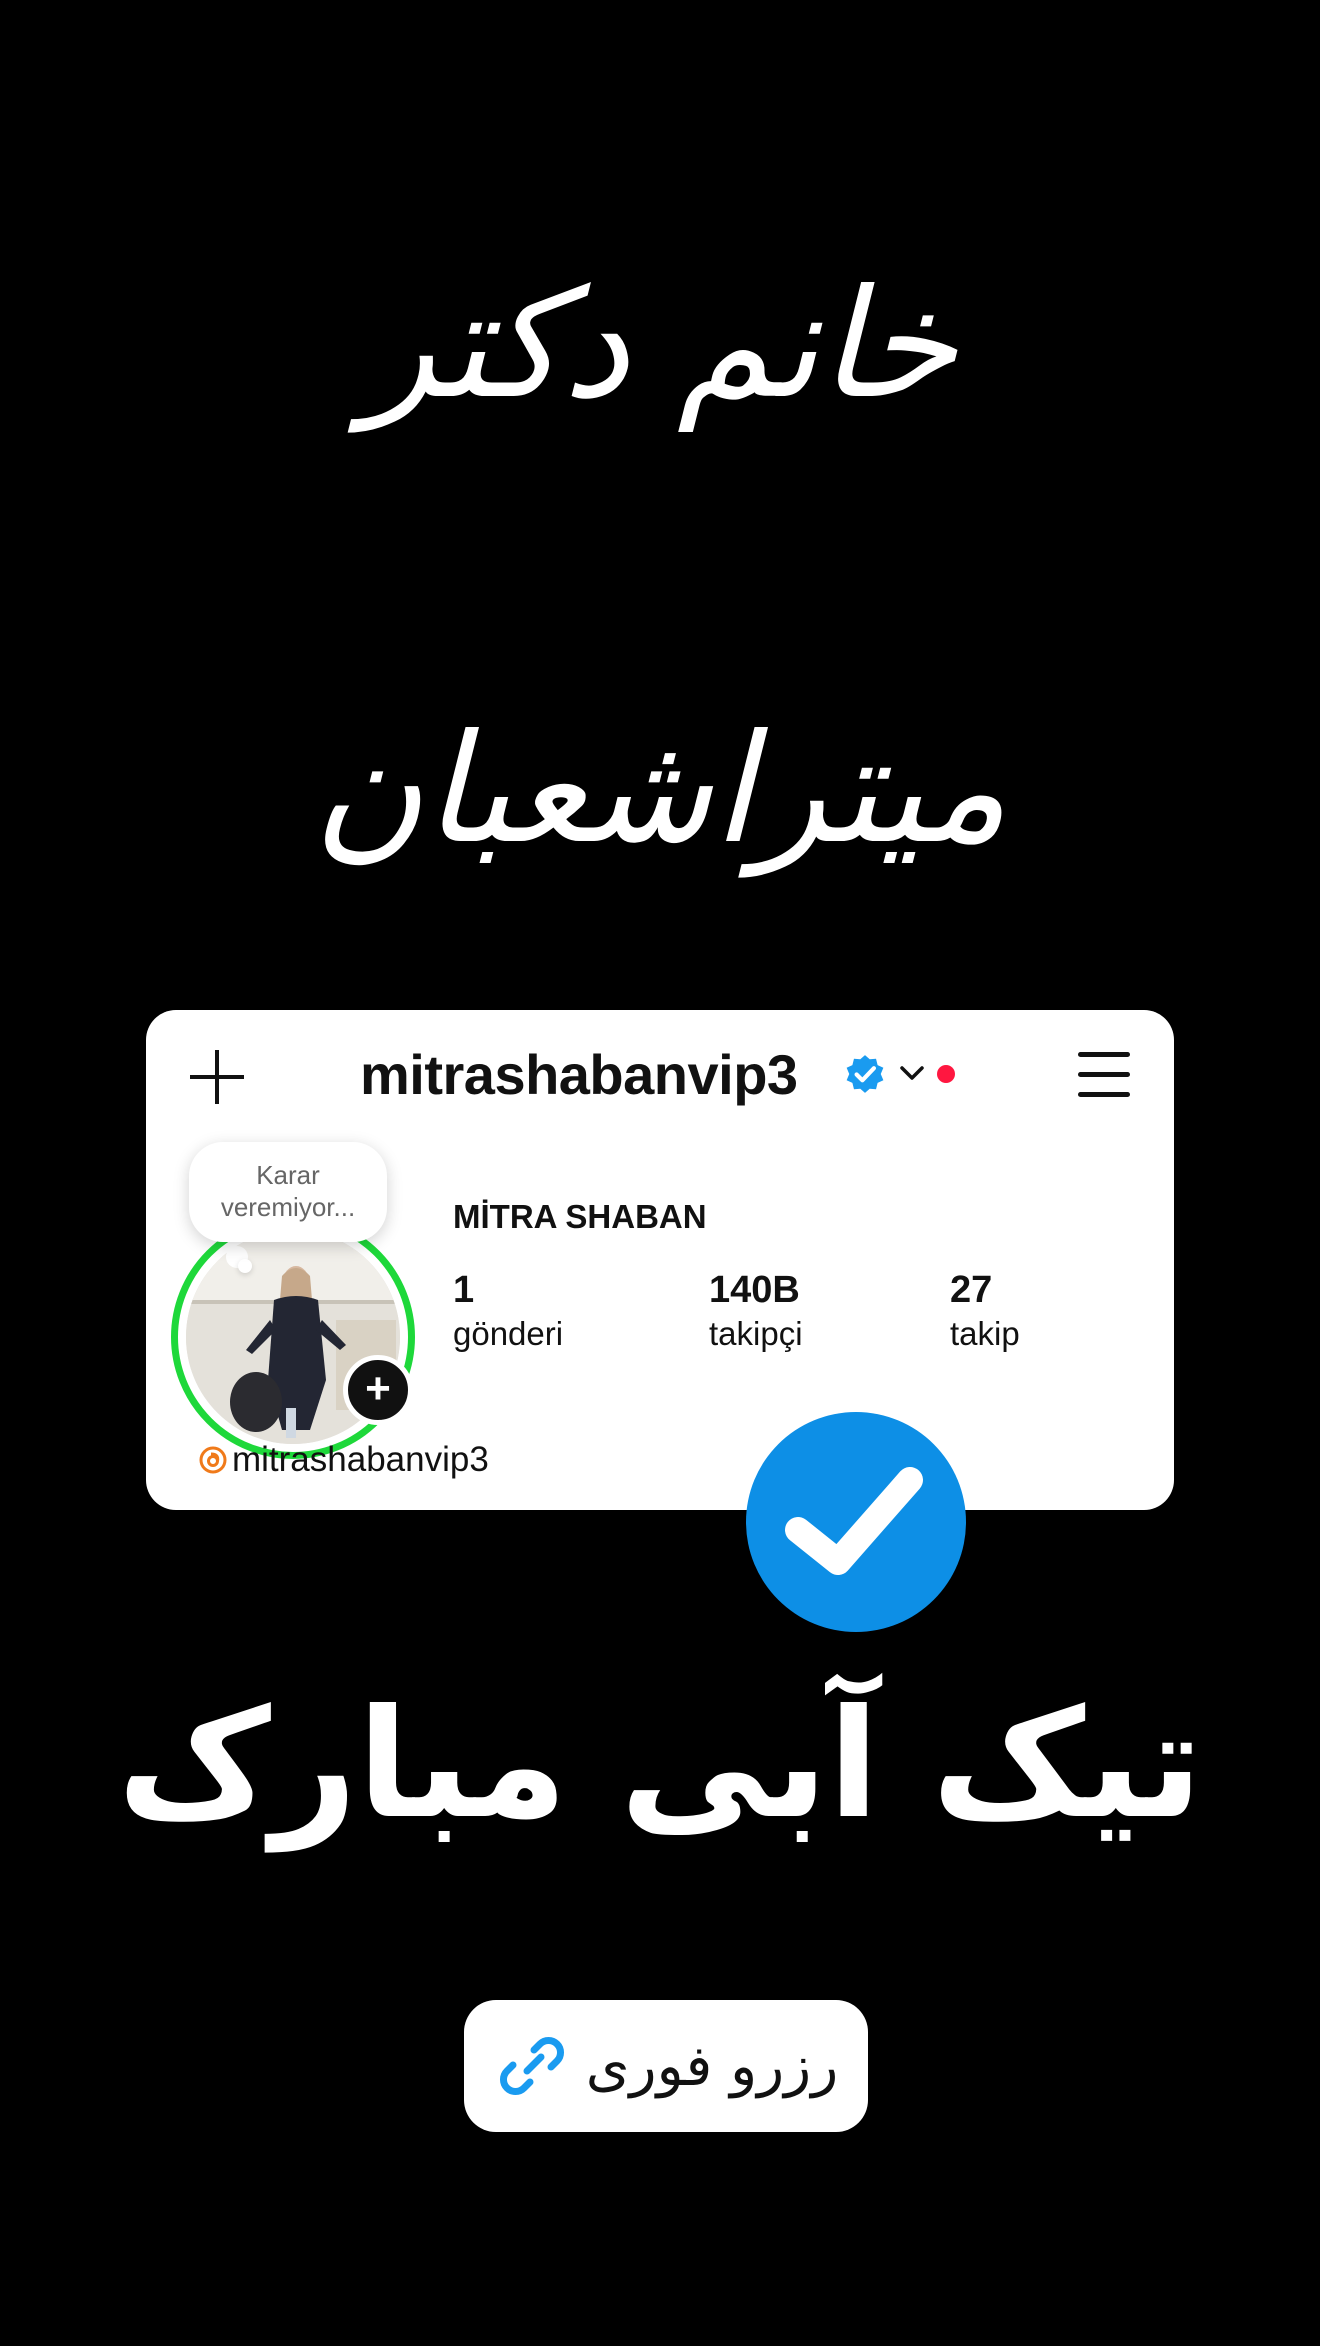  What do you see at coordinates (985, 1312) in the screenshot?
I see `stat-following: 27 takip` at bounding box center [985, 1312].